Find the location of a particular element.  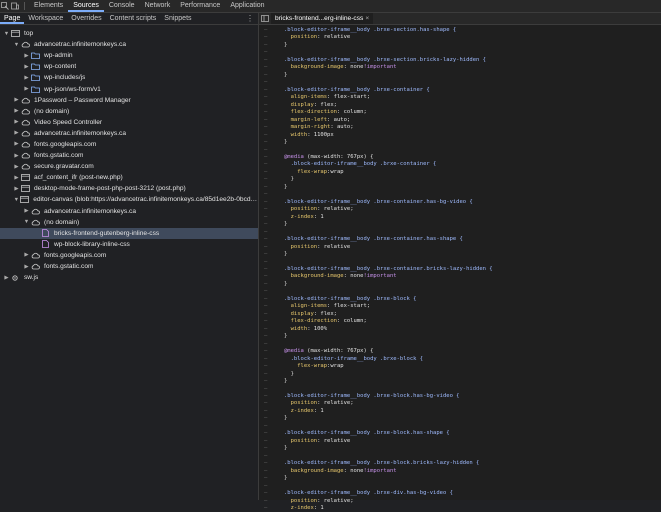

code-line: – position: relative is located at coordinates (460, 37).